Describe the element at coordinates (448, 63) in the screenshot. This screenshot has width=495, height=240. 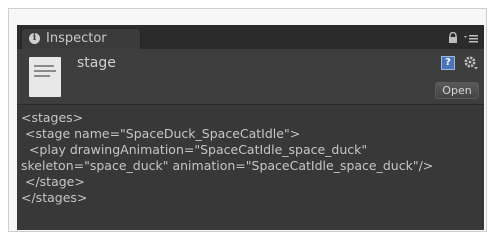
I see `help-icon: ?` at that location.